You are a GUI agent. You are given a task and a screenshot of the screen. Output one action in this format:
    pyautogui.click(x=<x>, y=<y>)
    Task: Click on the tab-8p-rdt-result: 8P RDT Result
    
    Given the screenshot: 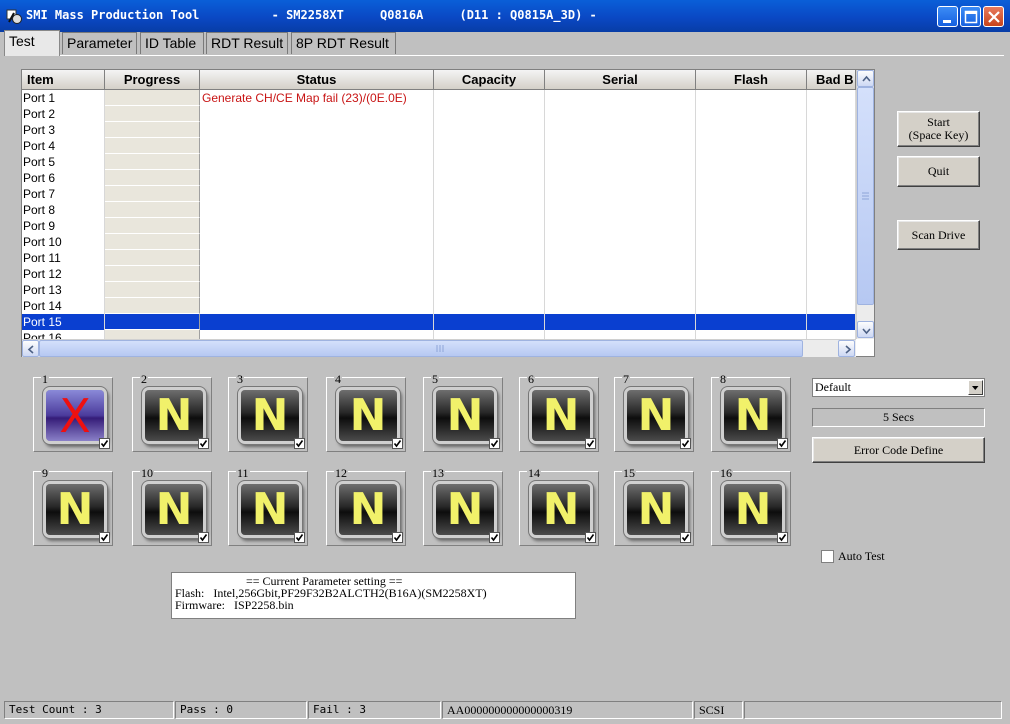 What is the action you would take?
    pyautogui.click(x=343, y=43)
    